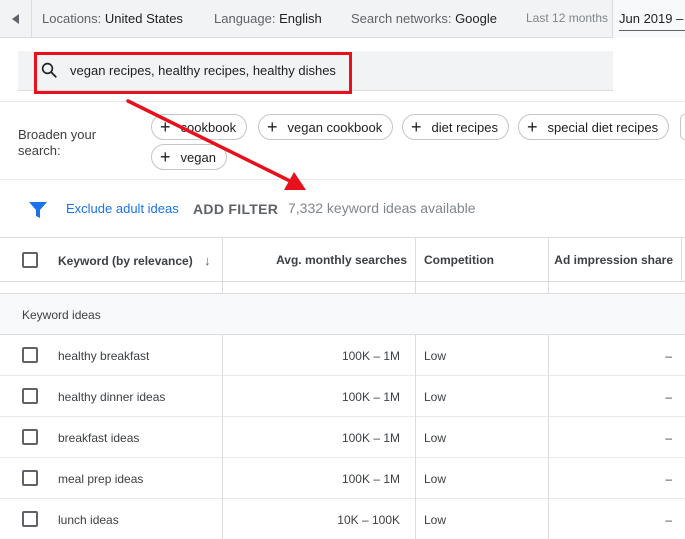  I want to click on language-setting: Language: English, so click(268, 18).